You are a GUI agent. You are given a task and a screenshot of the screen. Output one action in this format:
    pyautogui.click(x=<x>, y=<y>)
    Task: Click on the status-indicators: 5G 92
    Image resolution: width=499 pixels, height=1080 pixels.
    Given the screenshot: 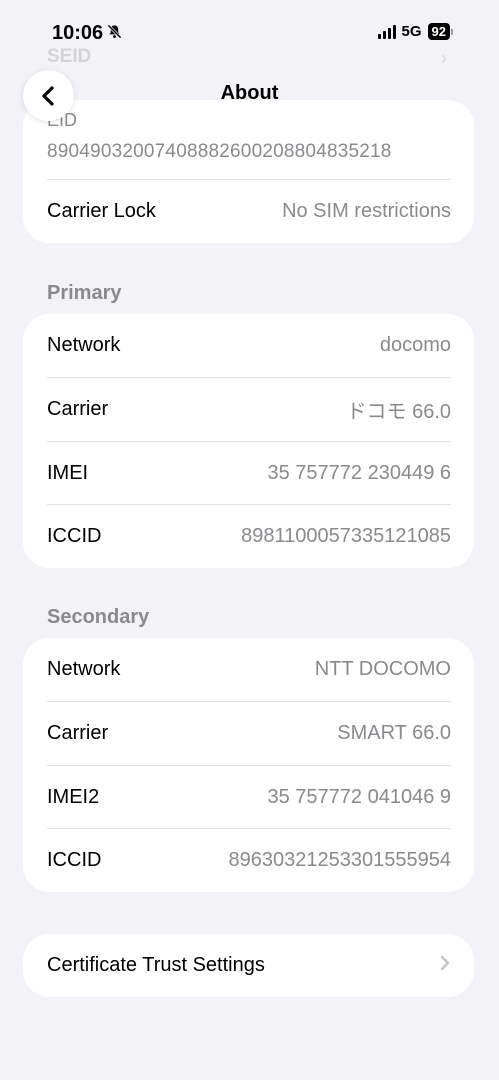 What is the action you would take?
    pyautogui.click(x=415, y=31)
    